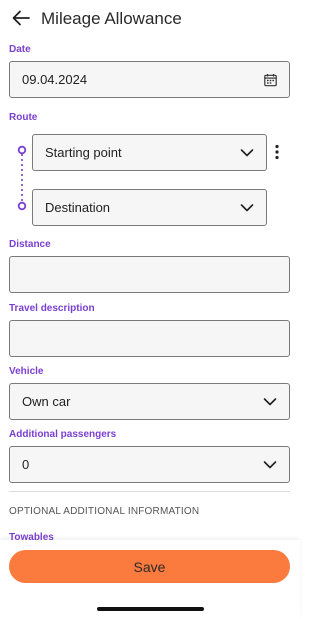  Describe the element at coordinates (30, 244) in the screenshot. I see `distance-label: Distance` at that location.